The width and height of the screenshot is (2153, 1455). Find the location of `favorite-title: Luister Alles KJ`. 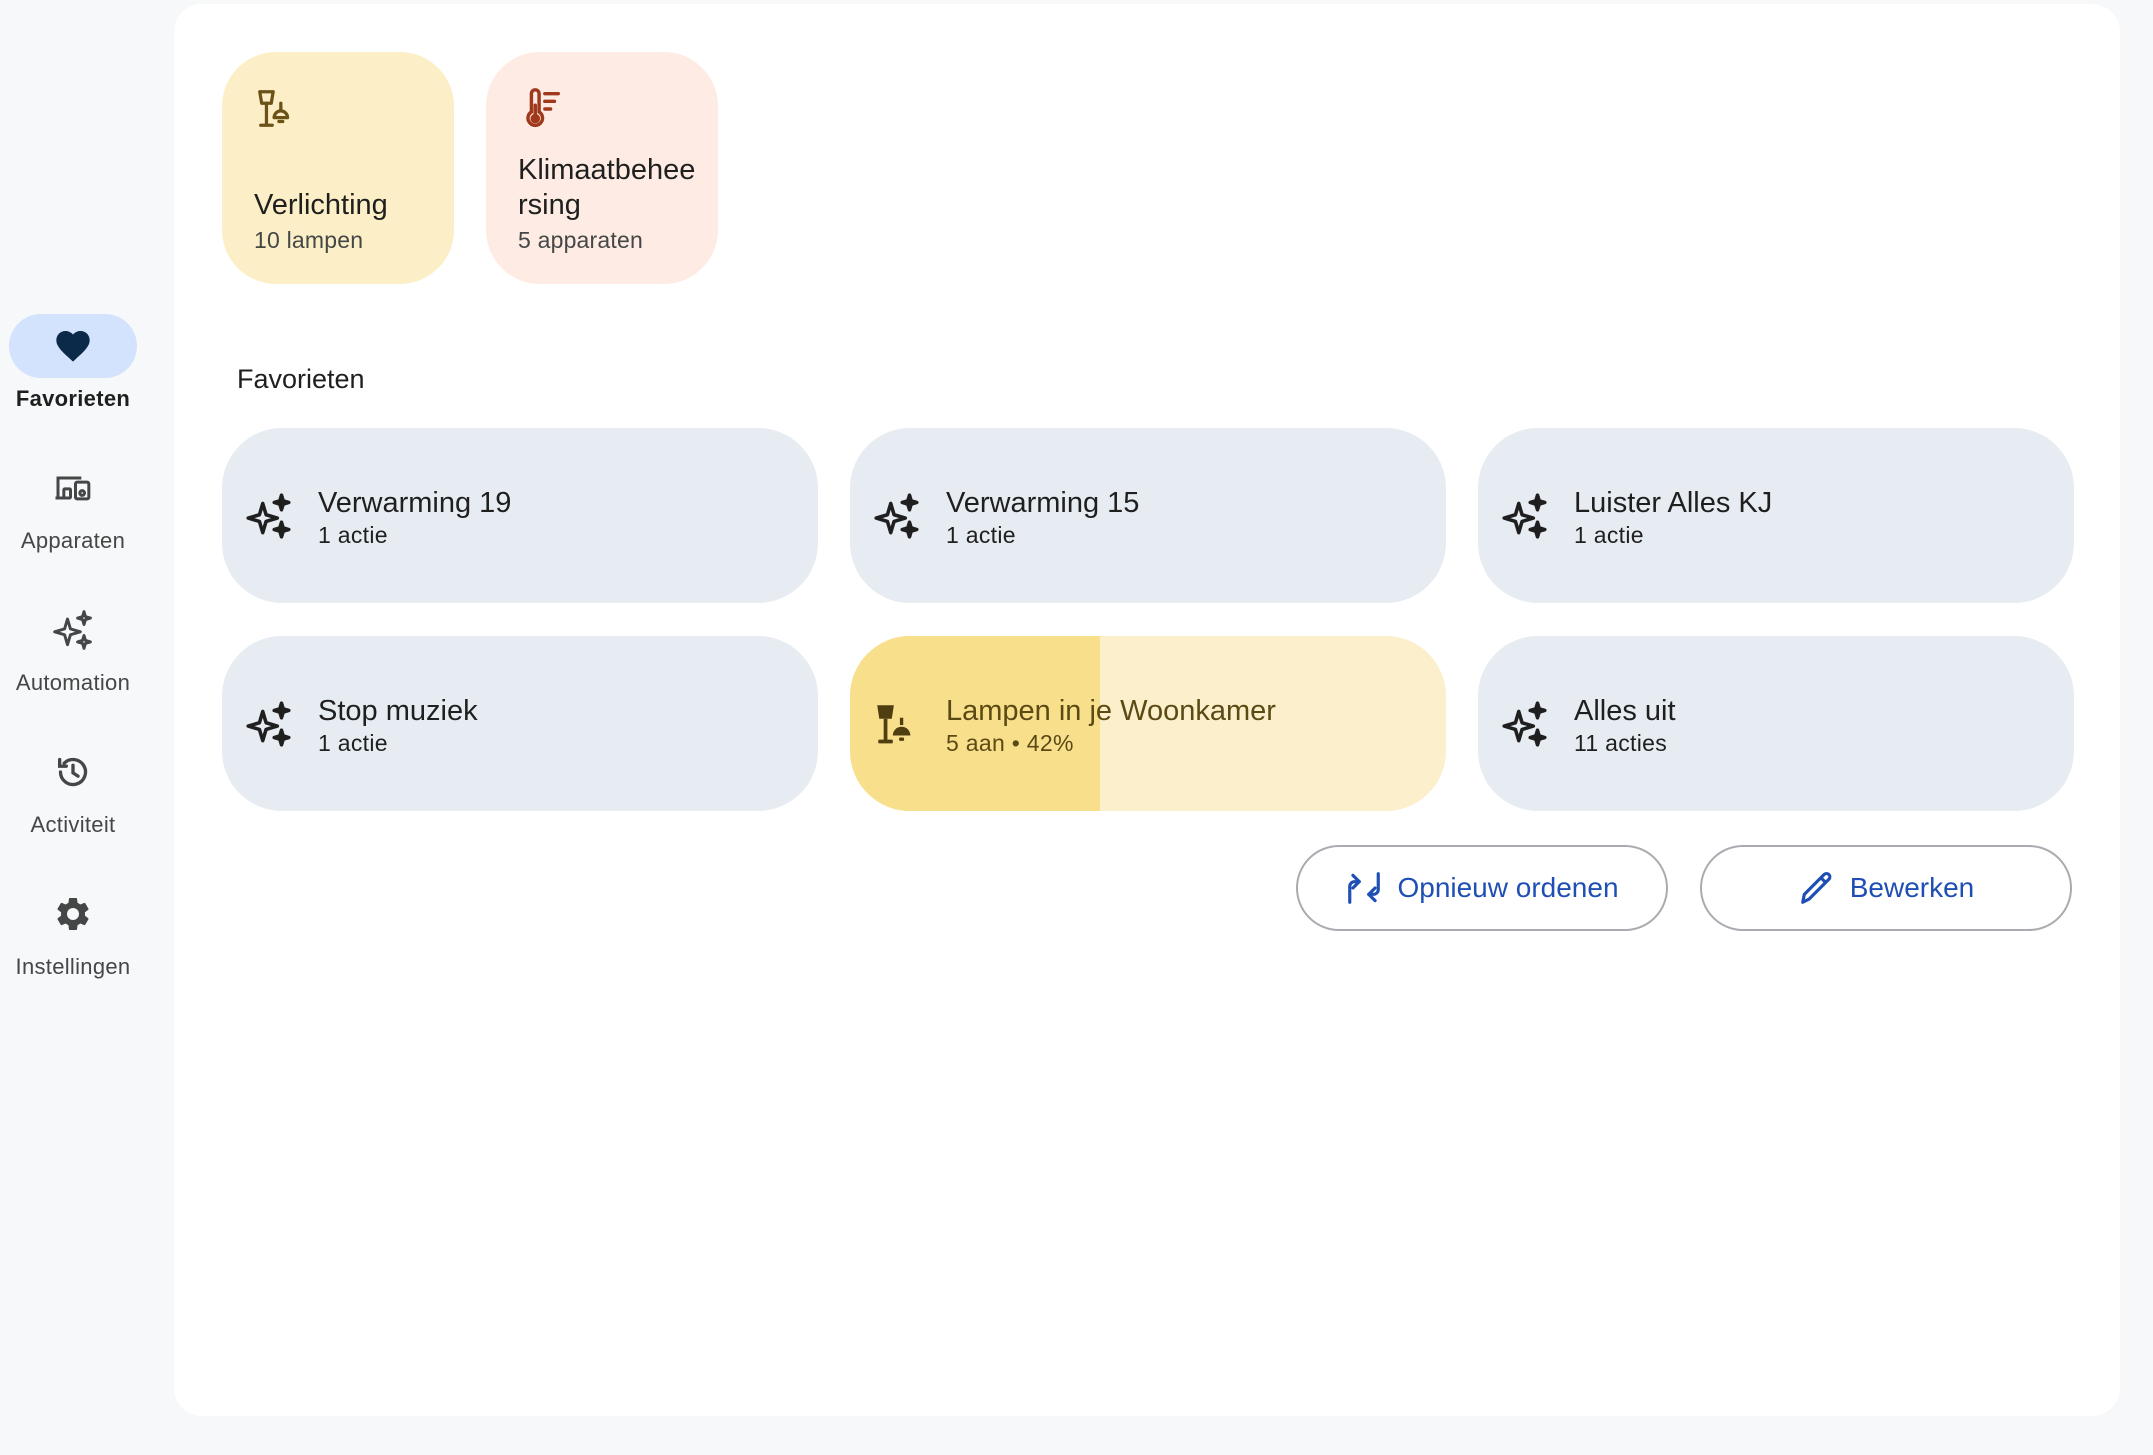

favorite-title: Luister Alles KJ is located at coordinates (1673, 503).